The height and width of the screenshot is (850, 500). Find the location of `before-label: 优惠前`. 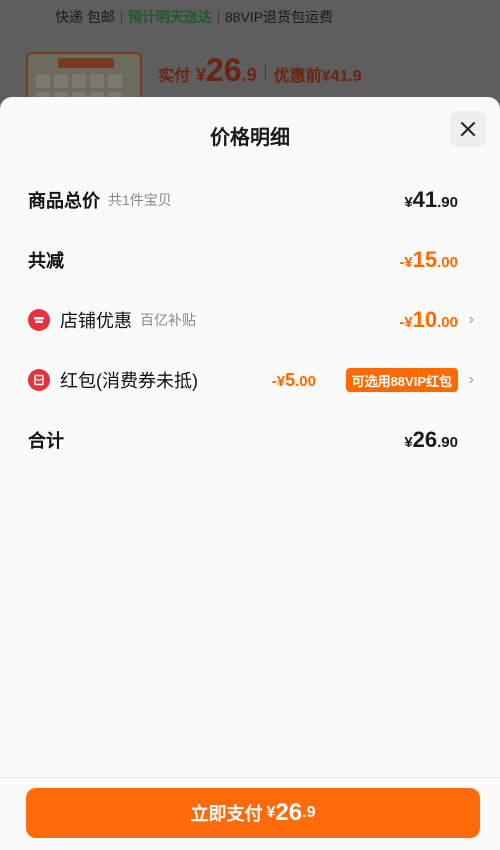

before-label: 优惠前 is located at coordinates (297, 76).